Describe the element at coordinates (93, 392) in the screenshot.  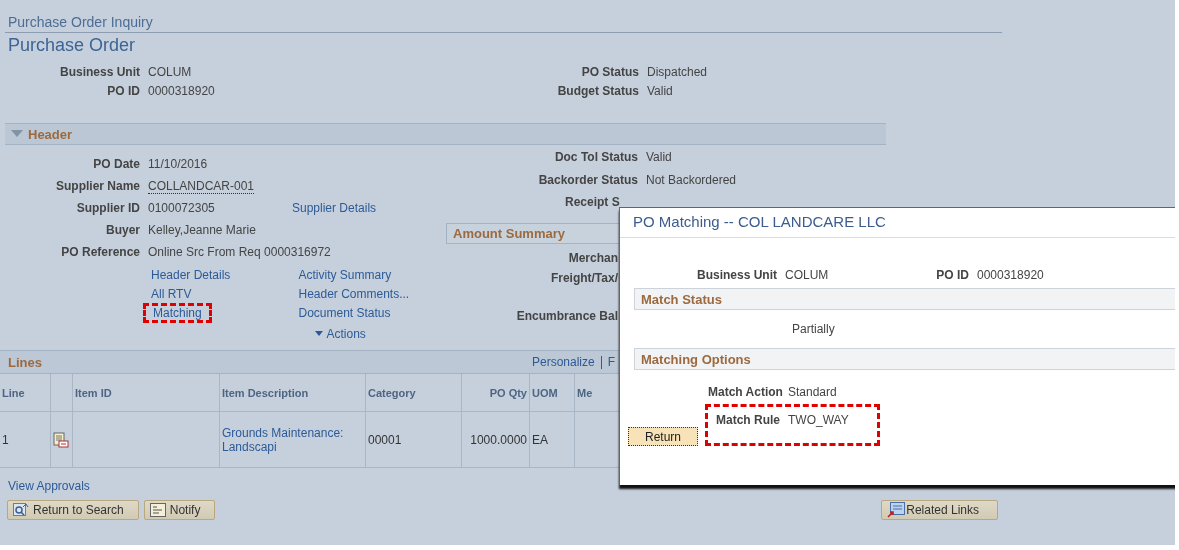
I see `column-header: Item ID` at that location.